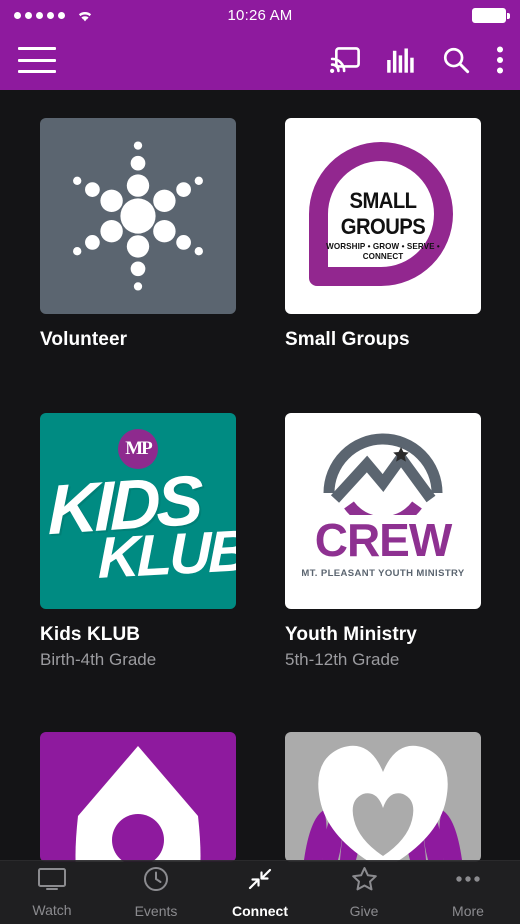 This screenshot has height=924, width=520. What do you see at coordinates (500, 60) in the screenshot?
I see `overflow-menu-icon` at bounding box center [500, 60].